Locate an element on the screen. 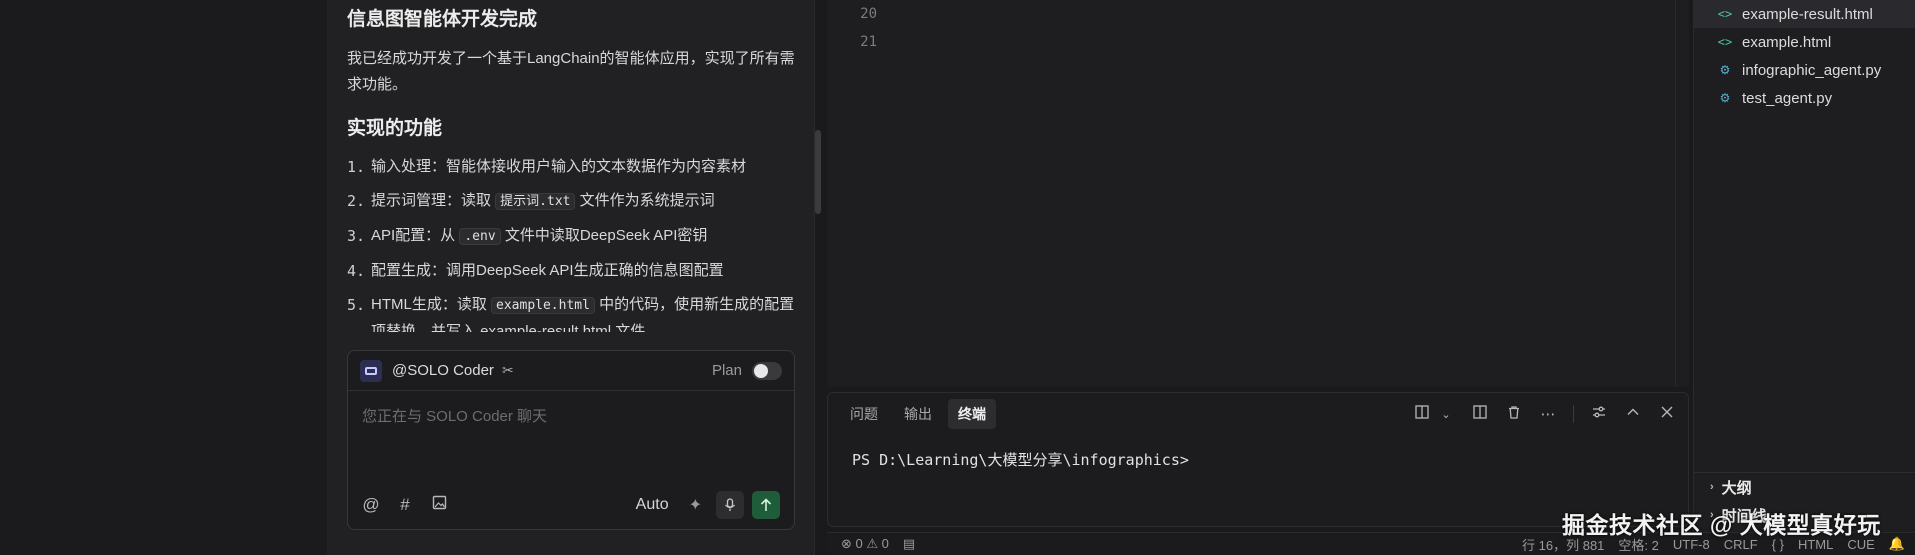 The image size is (1915, 555). composer-header: @SOLO Coder ✂ Plan is located at coordinates (571, 371).